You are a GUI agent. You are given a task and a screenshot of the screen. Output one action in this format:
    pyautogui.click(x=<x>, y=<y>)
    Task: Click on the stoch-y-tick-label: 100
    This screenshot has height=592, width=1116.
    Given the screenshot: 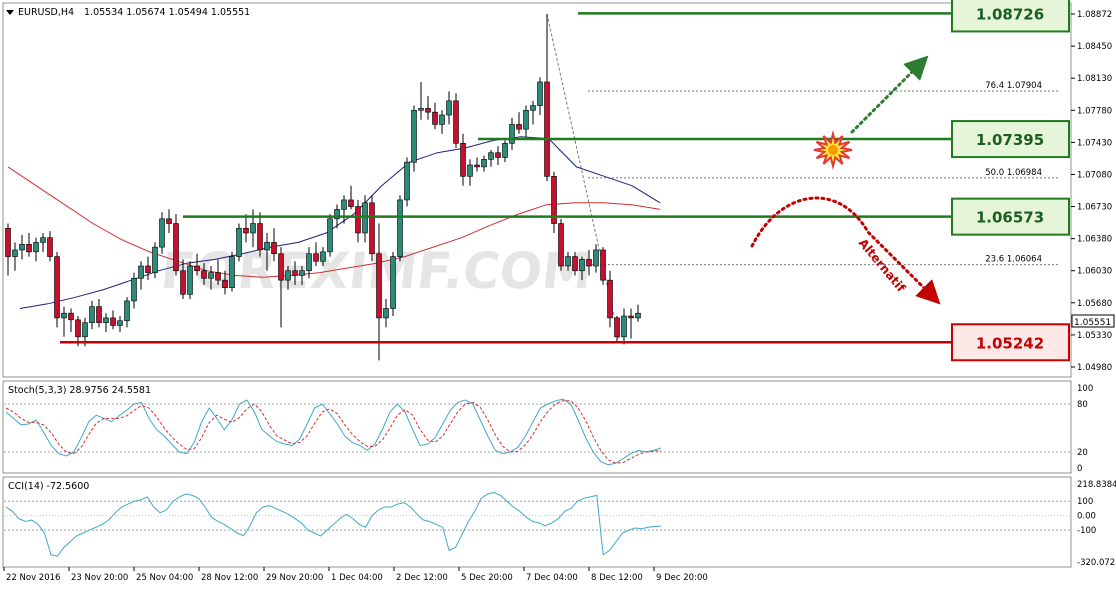 What is the action you would take?
    pyautogui.click(x=1085, y=389)
    